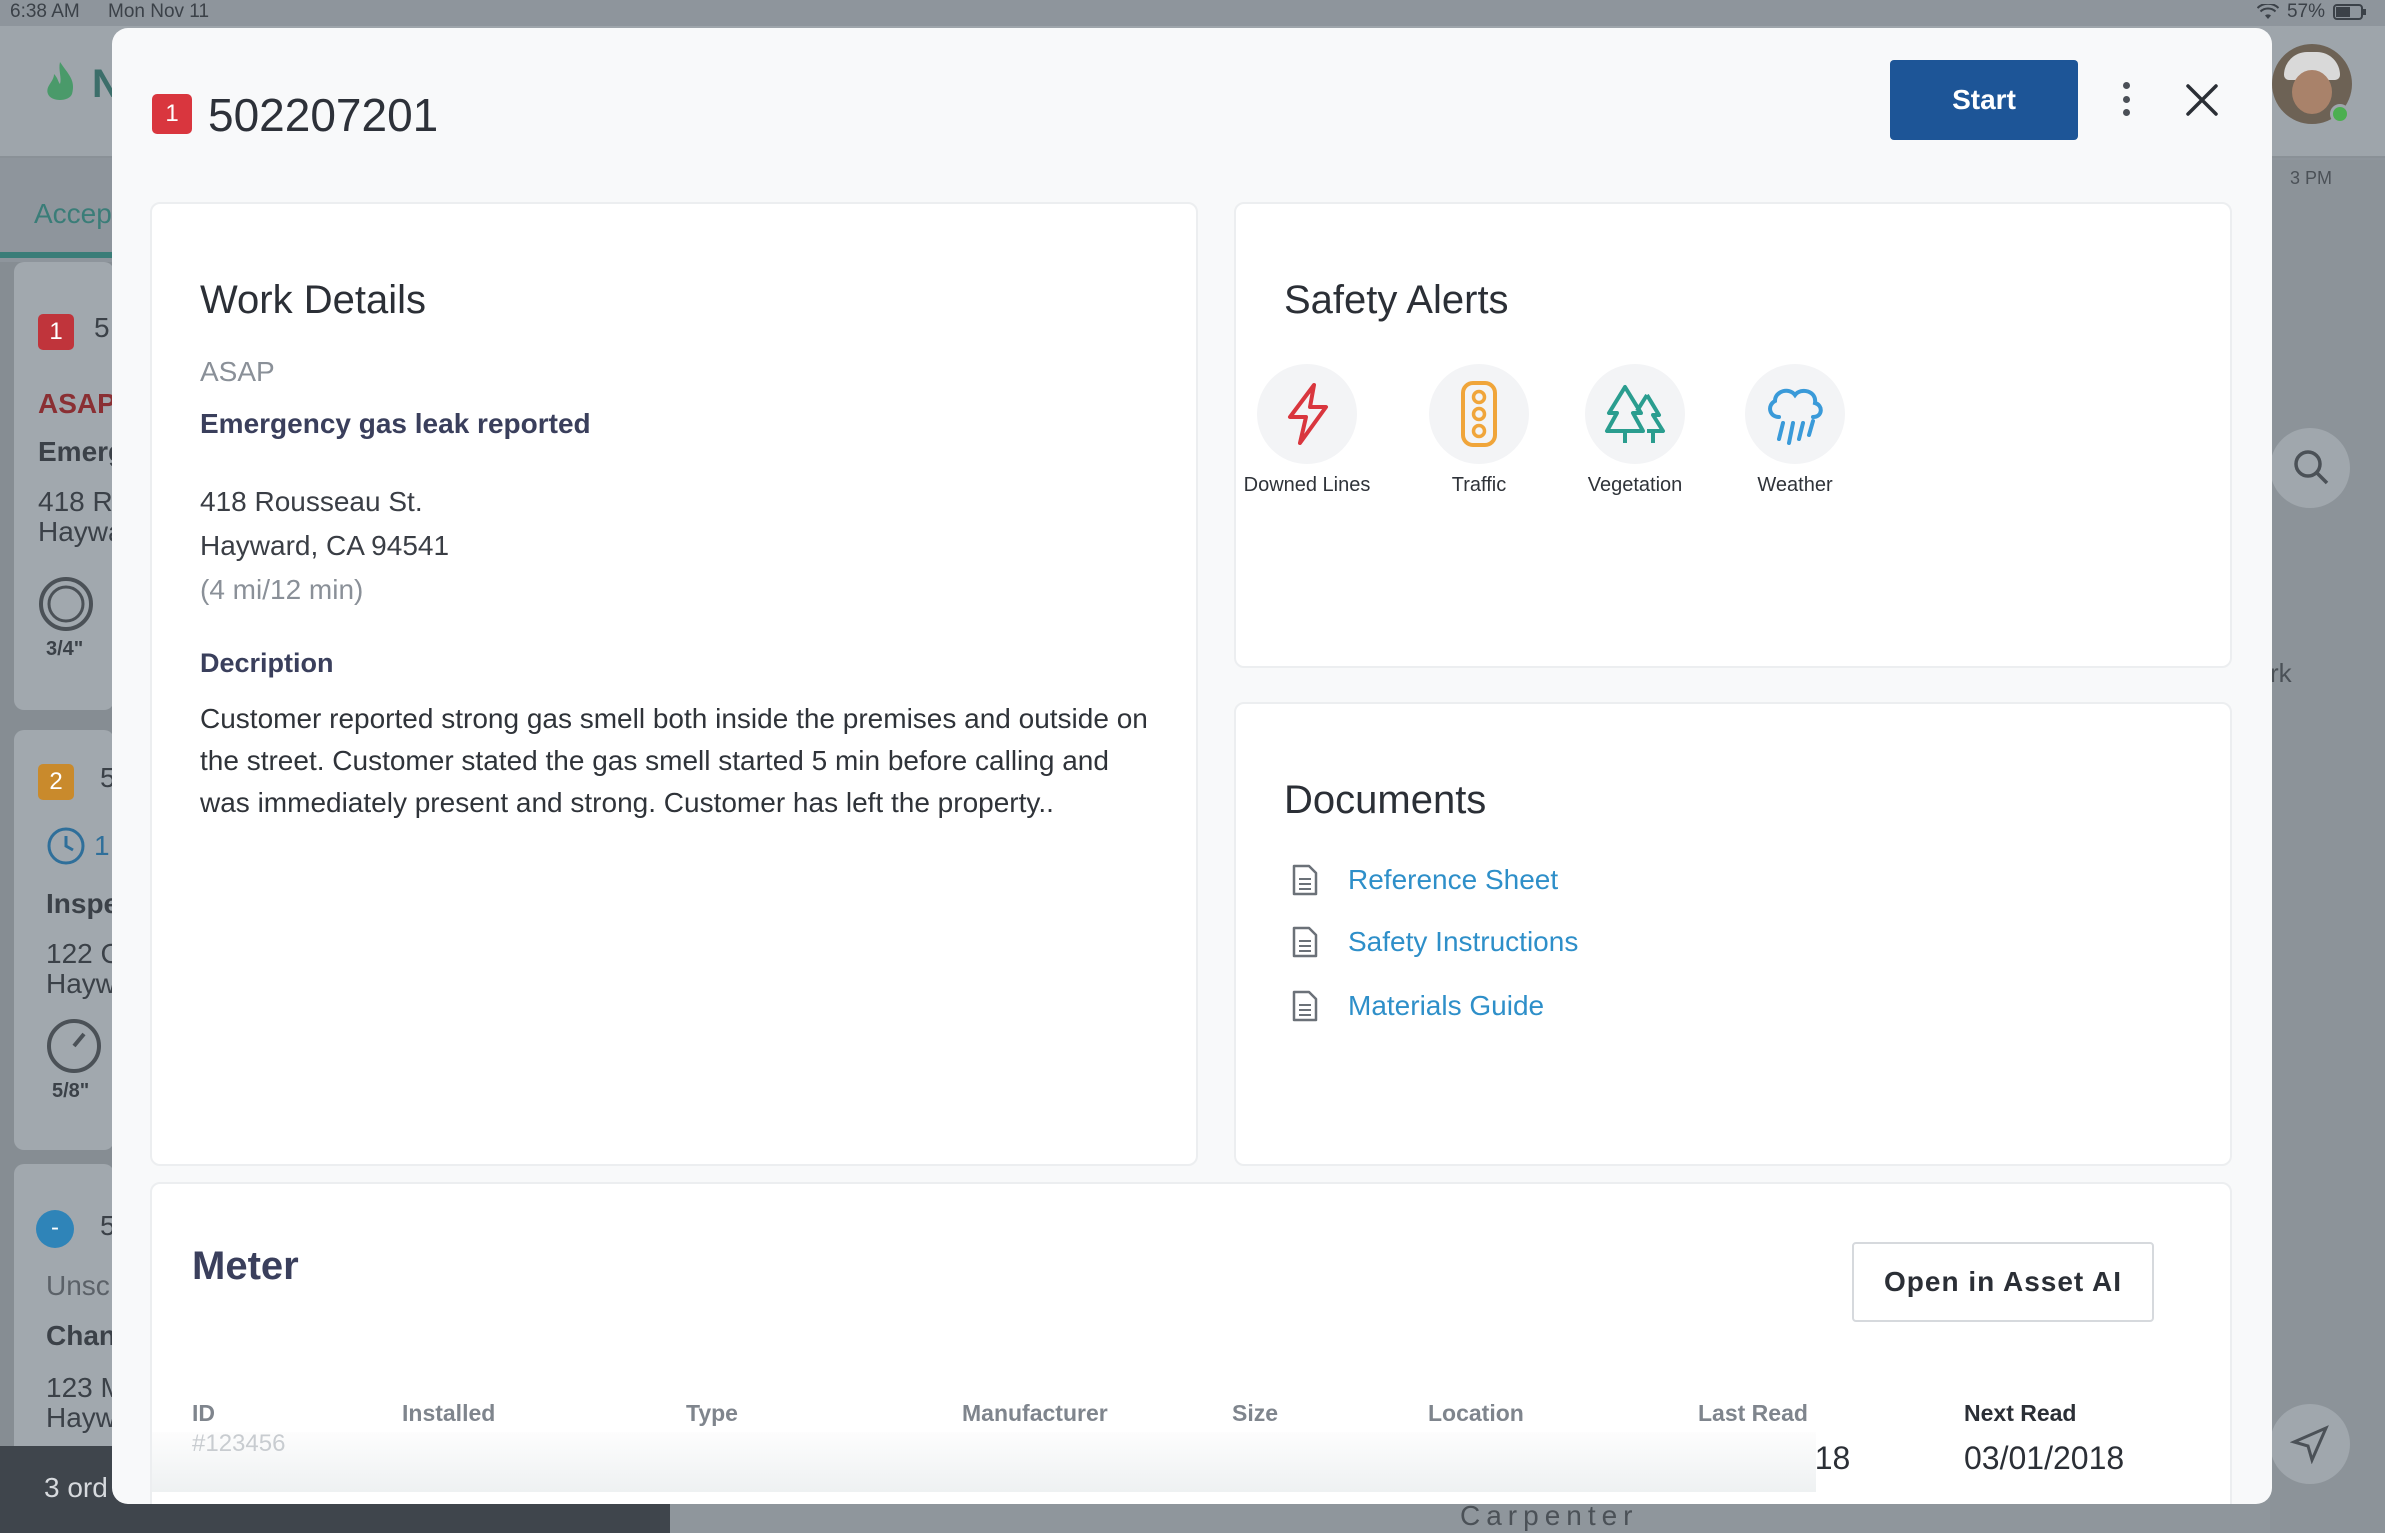  Describe the element at coordinates (83, 953) in the screenshot. I see `order-card-addr1: 122 C` at that location.